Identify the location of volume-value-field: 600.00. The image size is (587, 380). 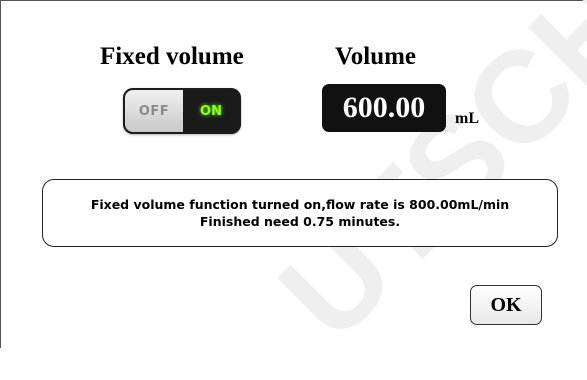
(384, 108).